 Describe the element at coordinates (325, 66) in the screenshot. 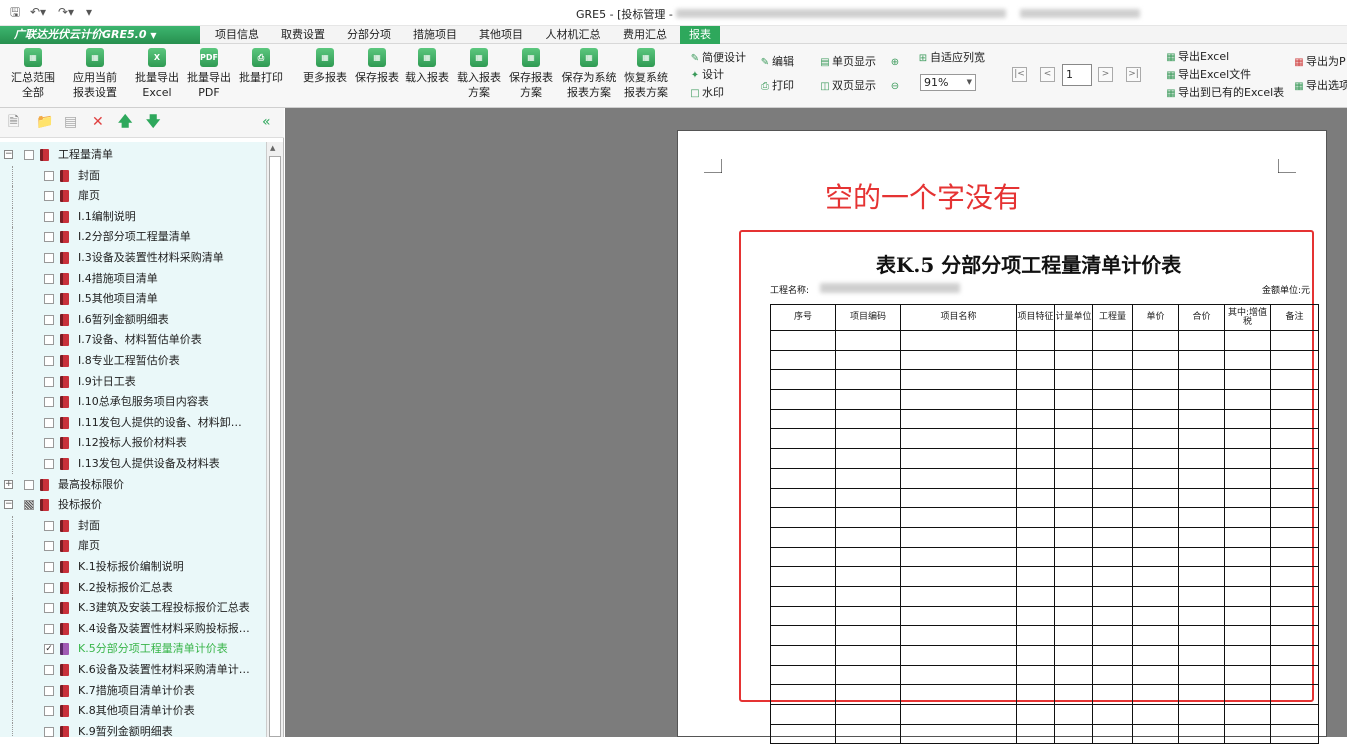

I see `more-reports-button: ▦ 更多报表` at that location.